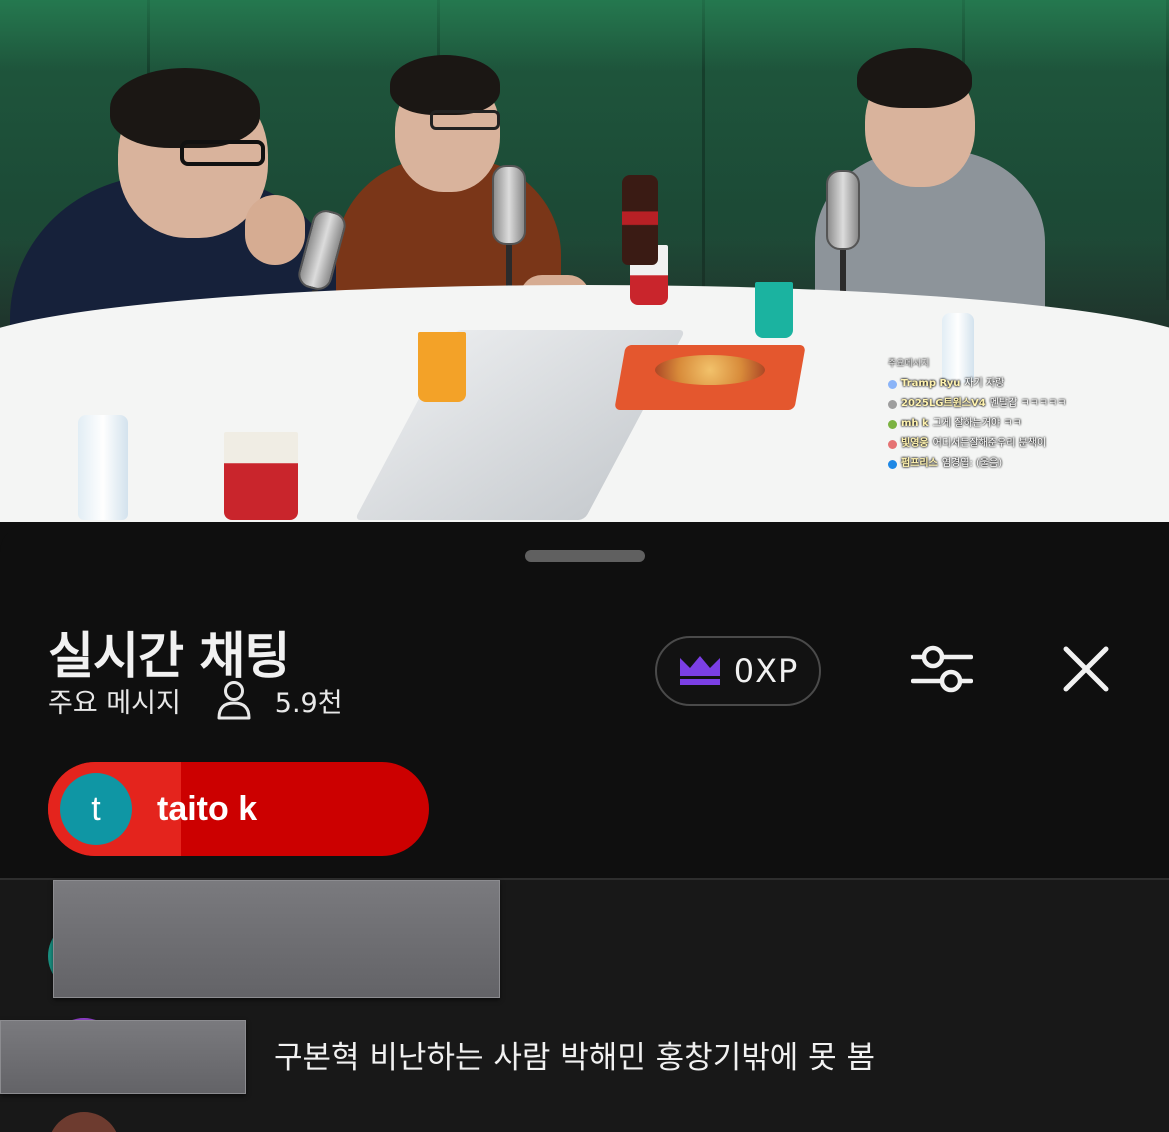 Image resolution: width=1169 pixels, height=1132 pixels. Describe the element at coordinates (700, 671) in the screenshot. I see `crown-icon` at that location.